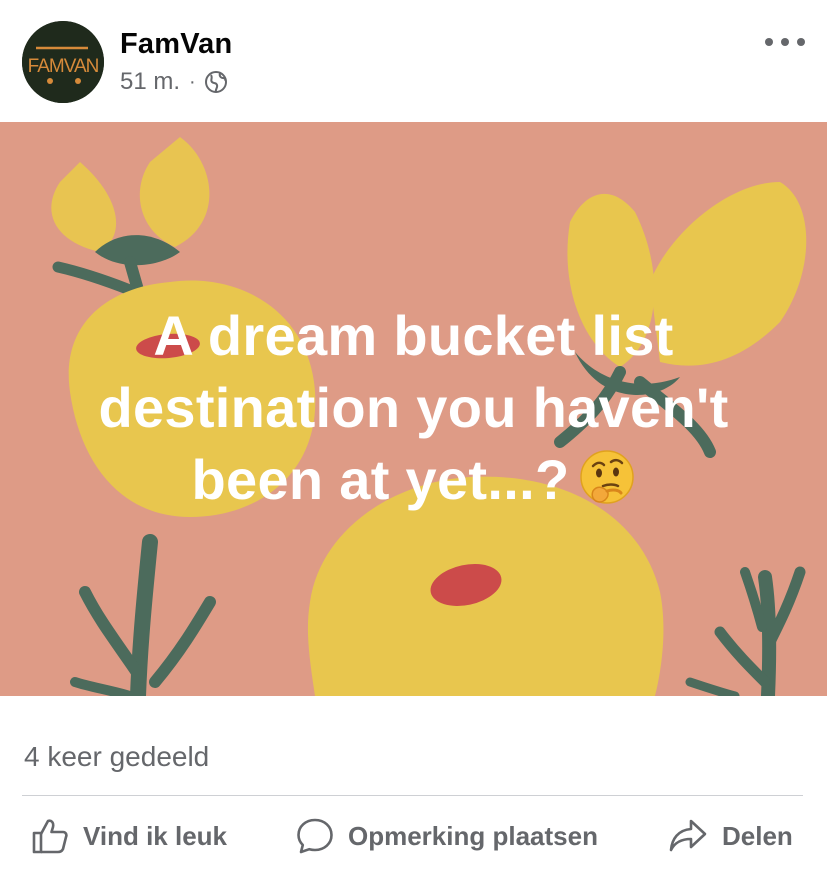  I want to click on share-count: 4 keer gedeeld, so click(116, 757).